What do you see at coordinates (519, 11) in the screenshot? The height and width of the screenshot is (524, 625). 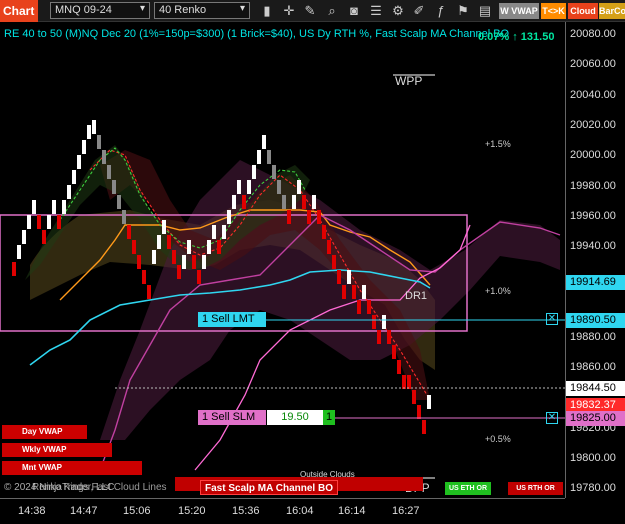 I see `wvwap-button: W VWAP` at bounding box center [519, 11].